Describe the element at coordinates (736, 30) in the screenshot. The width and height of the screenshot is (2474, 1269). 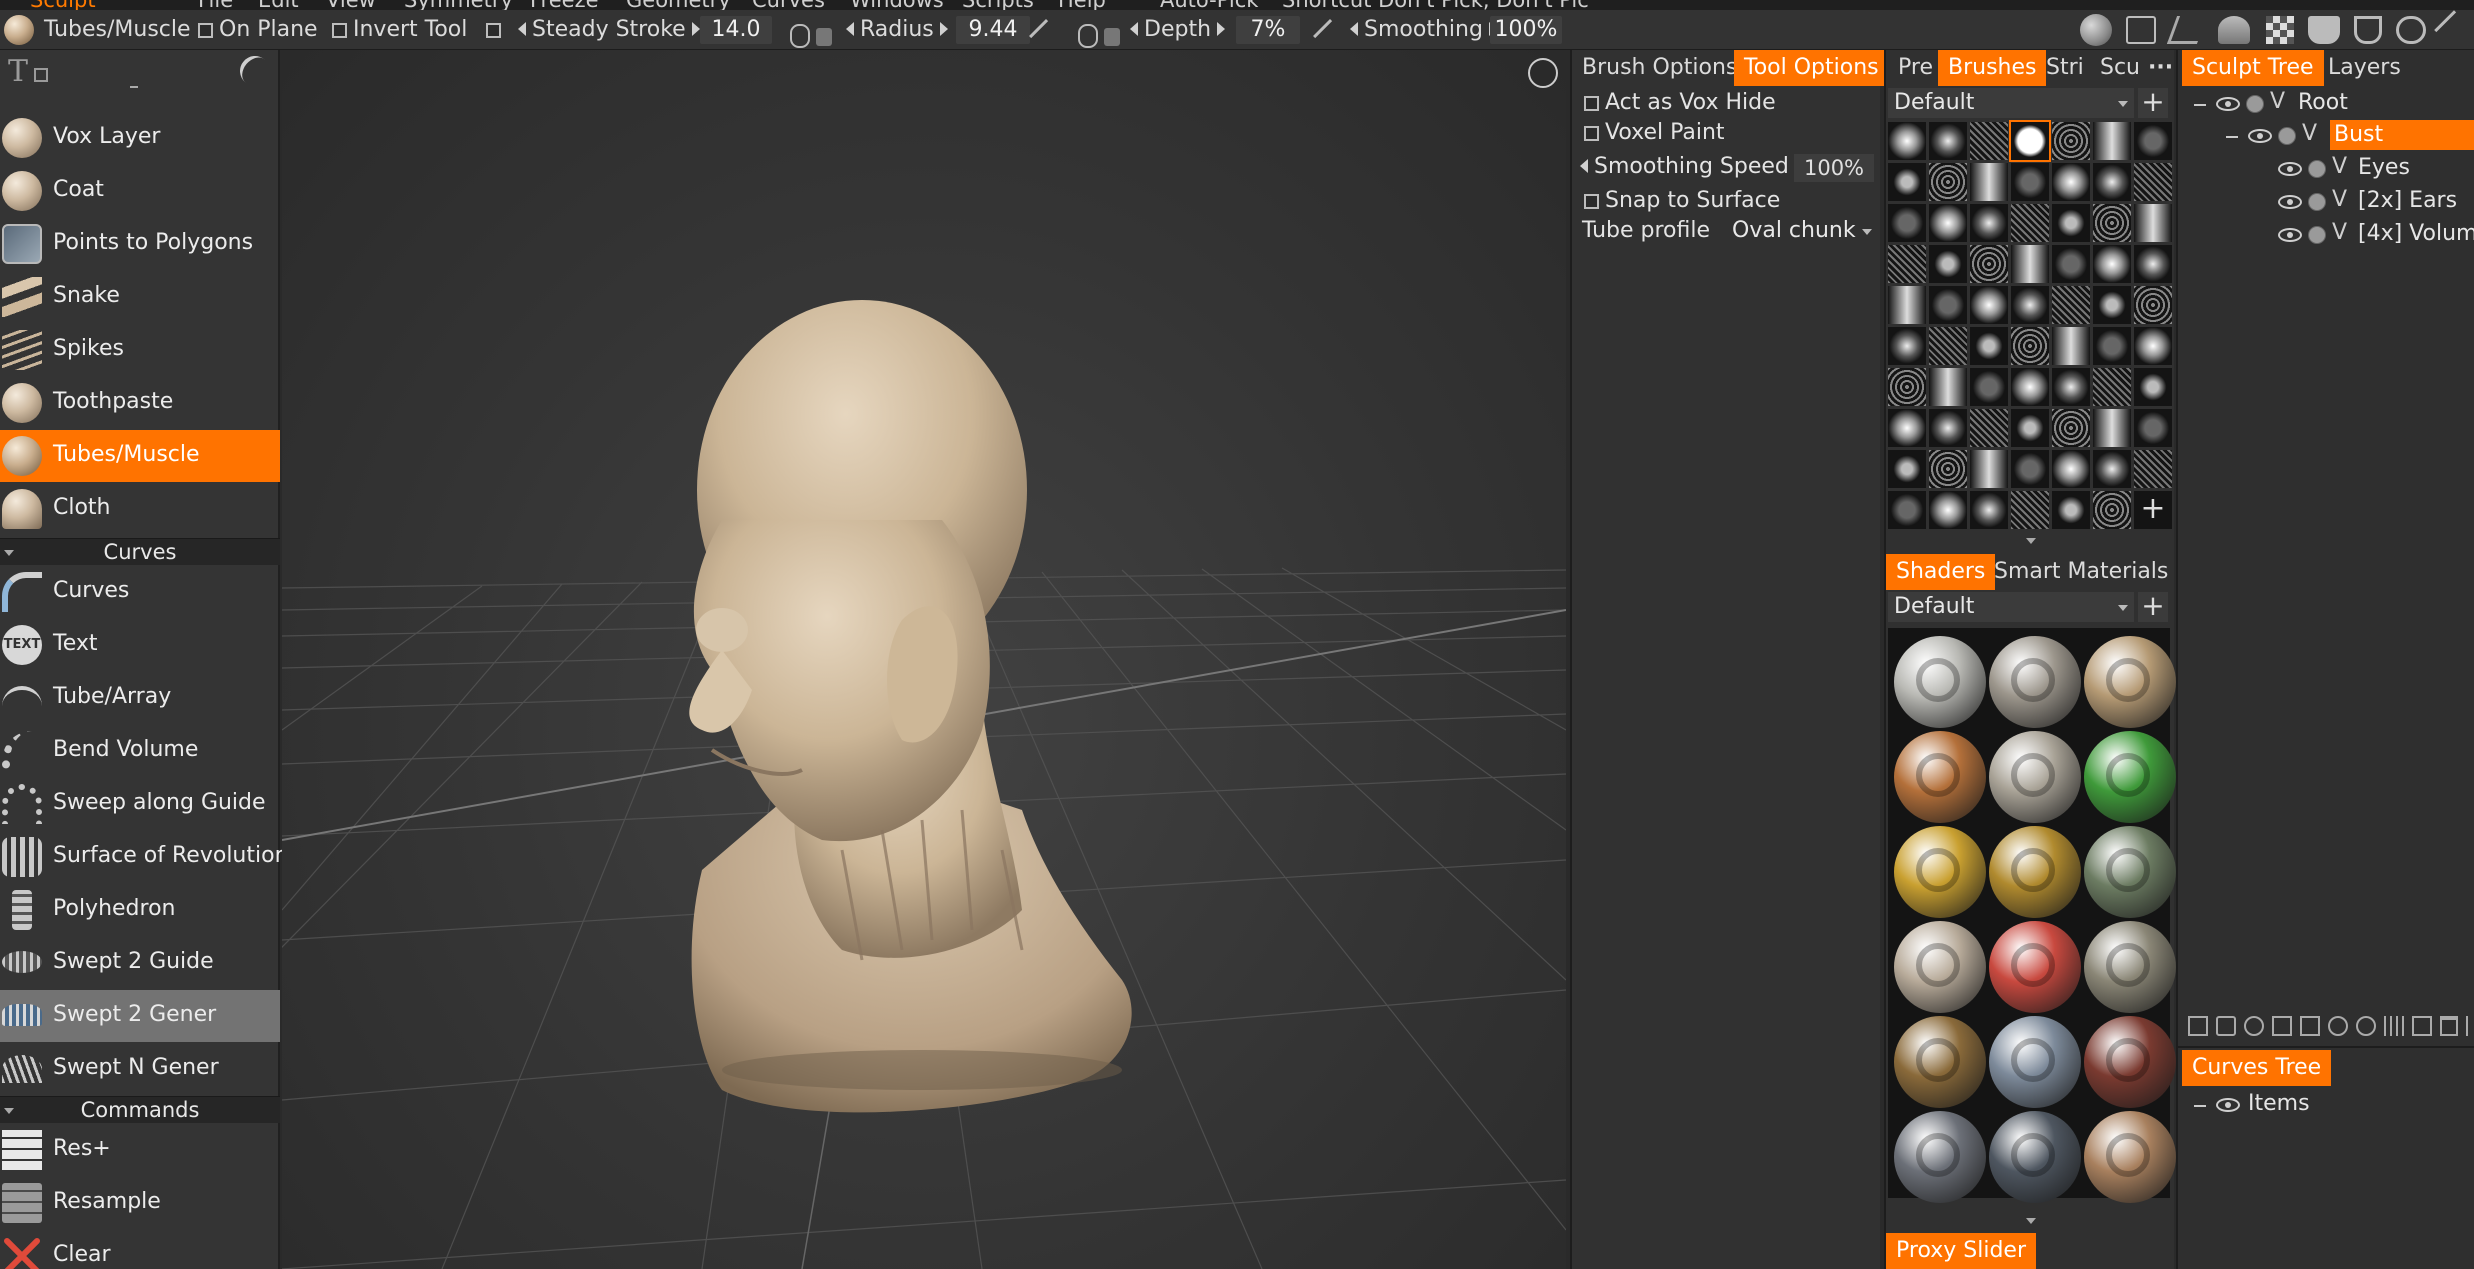
I see `steady-stroke-value: 14.0` at that location.